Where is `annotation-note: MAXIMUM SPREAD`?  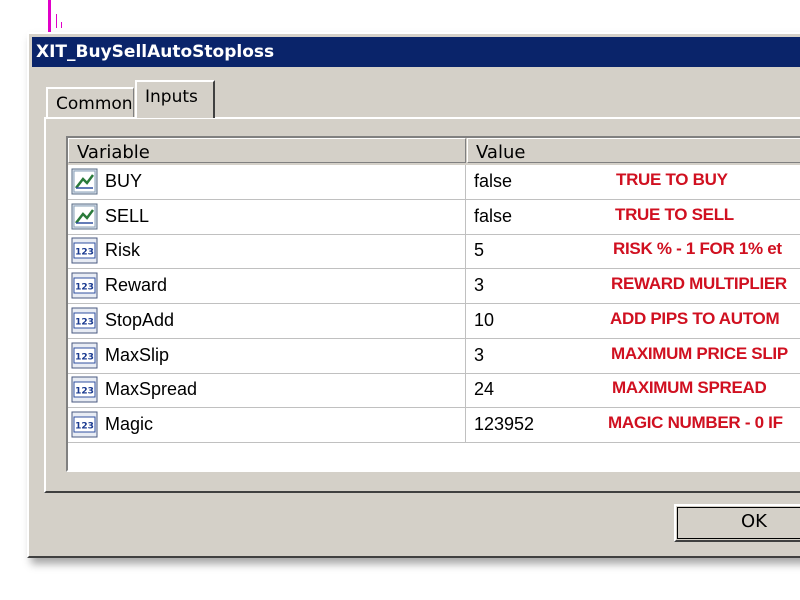
annotation-note: MAXIMUM SPREAD is located at coordinates (689, 388).